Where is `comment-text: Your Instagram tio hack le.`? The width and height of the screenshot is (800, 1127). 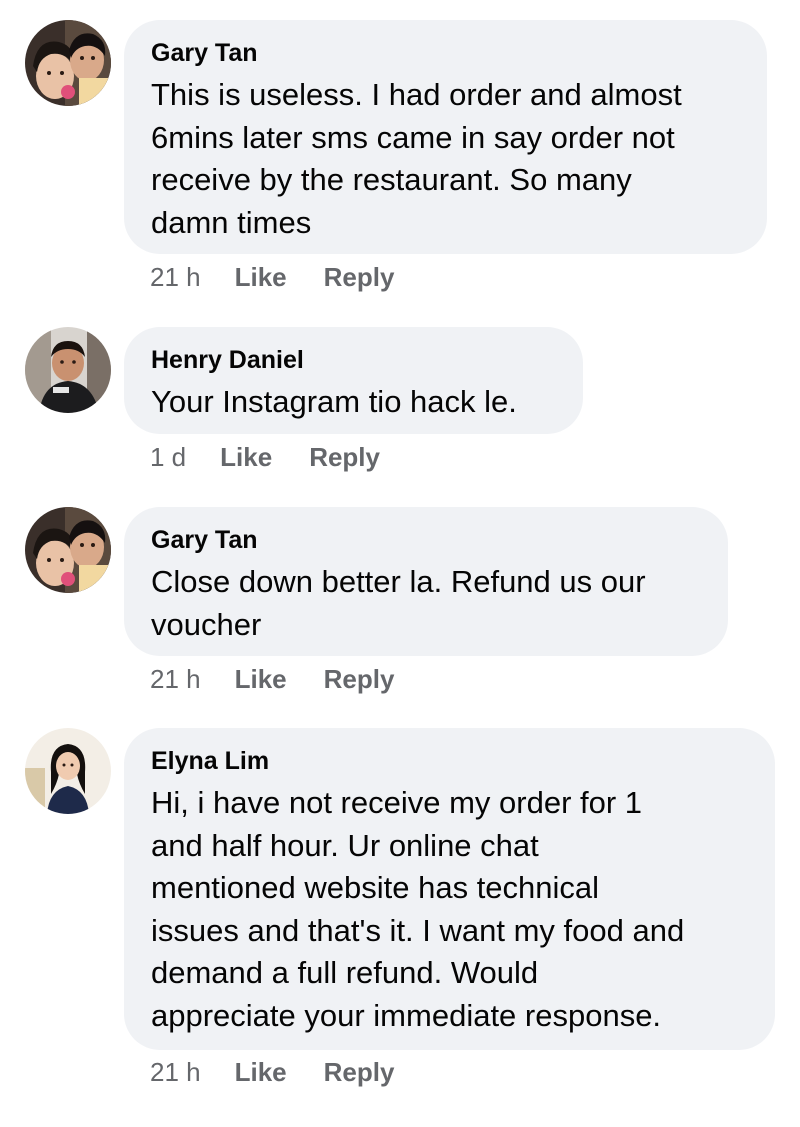
comment-text: Your Instagram tio hack le. is located at coordinates (334, 401).